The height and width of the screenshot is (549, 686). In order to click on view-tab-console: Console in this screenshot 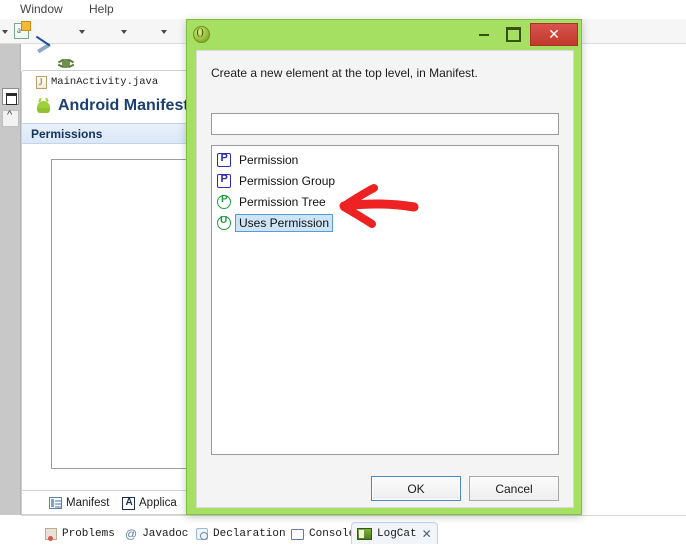, I will do `click(323, 534)`.